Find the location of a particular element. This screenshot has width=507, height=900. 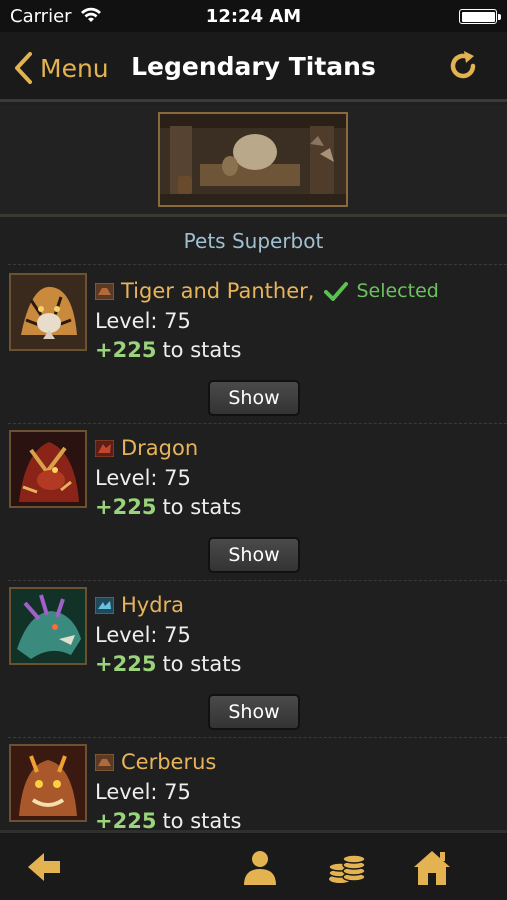

pet-shop-banner-image is located at coordinates (253, 159).